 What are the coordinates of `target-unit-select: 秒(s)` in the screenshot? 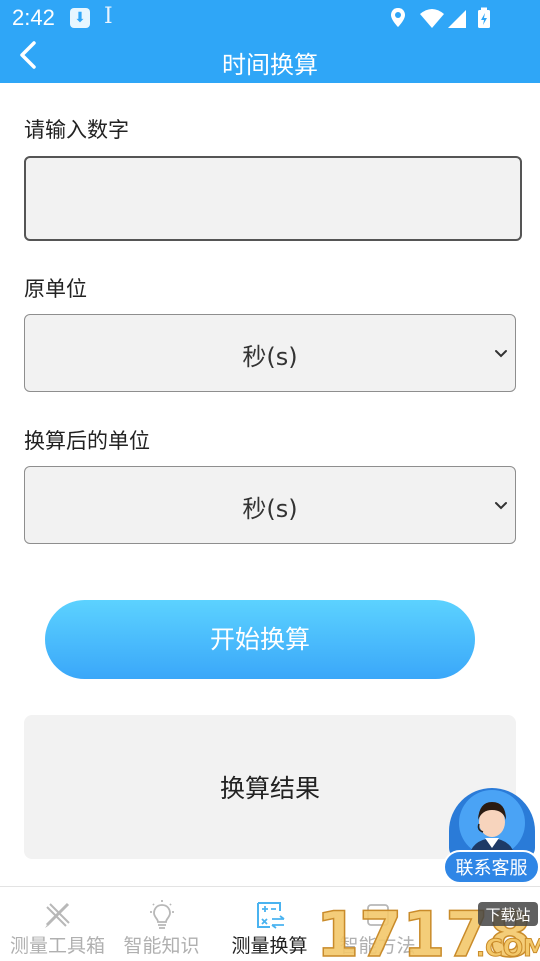 It's located at (270, 505).